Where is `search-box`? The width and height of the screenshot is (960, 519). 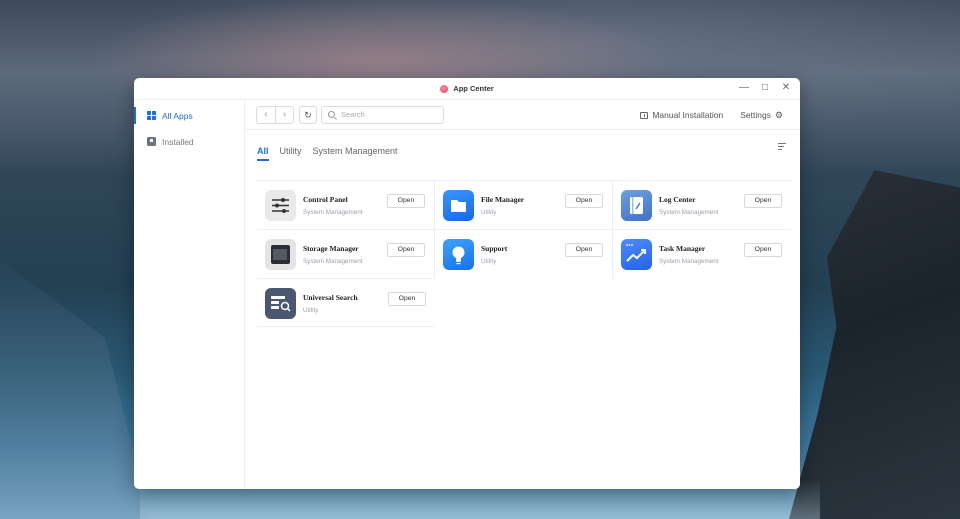
search-box is located at coordinates (382, 114).